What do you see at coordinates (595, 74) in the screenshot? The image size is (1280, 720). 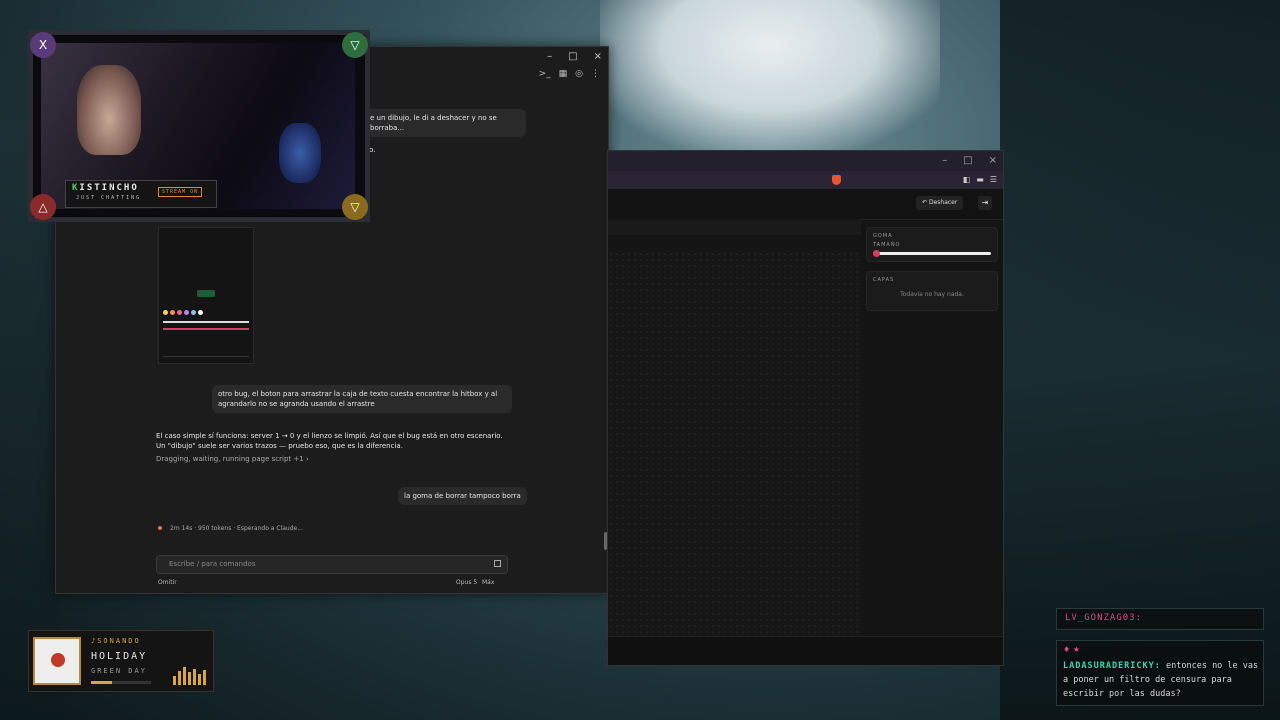 I see `more-icon: ⋮` at bounding box center [595, 74].